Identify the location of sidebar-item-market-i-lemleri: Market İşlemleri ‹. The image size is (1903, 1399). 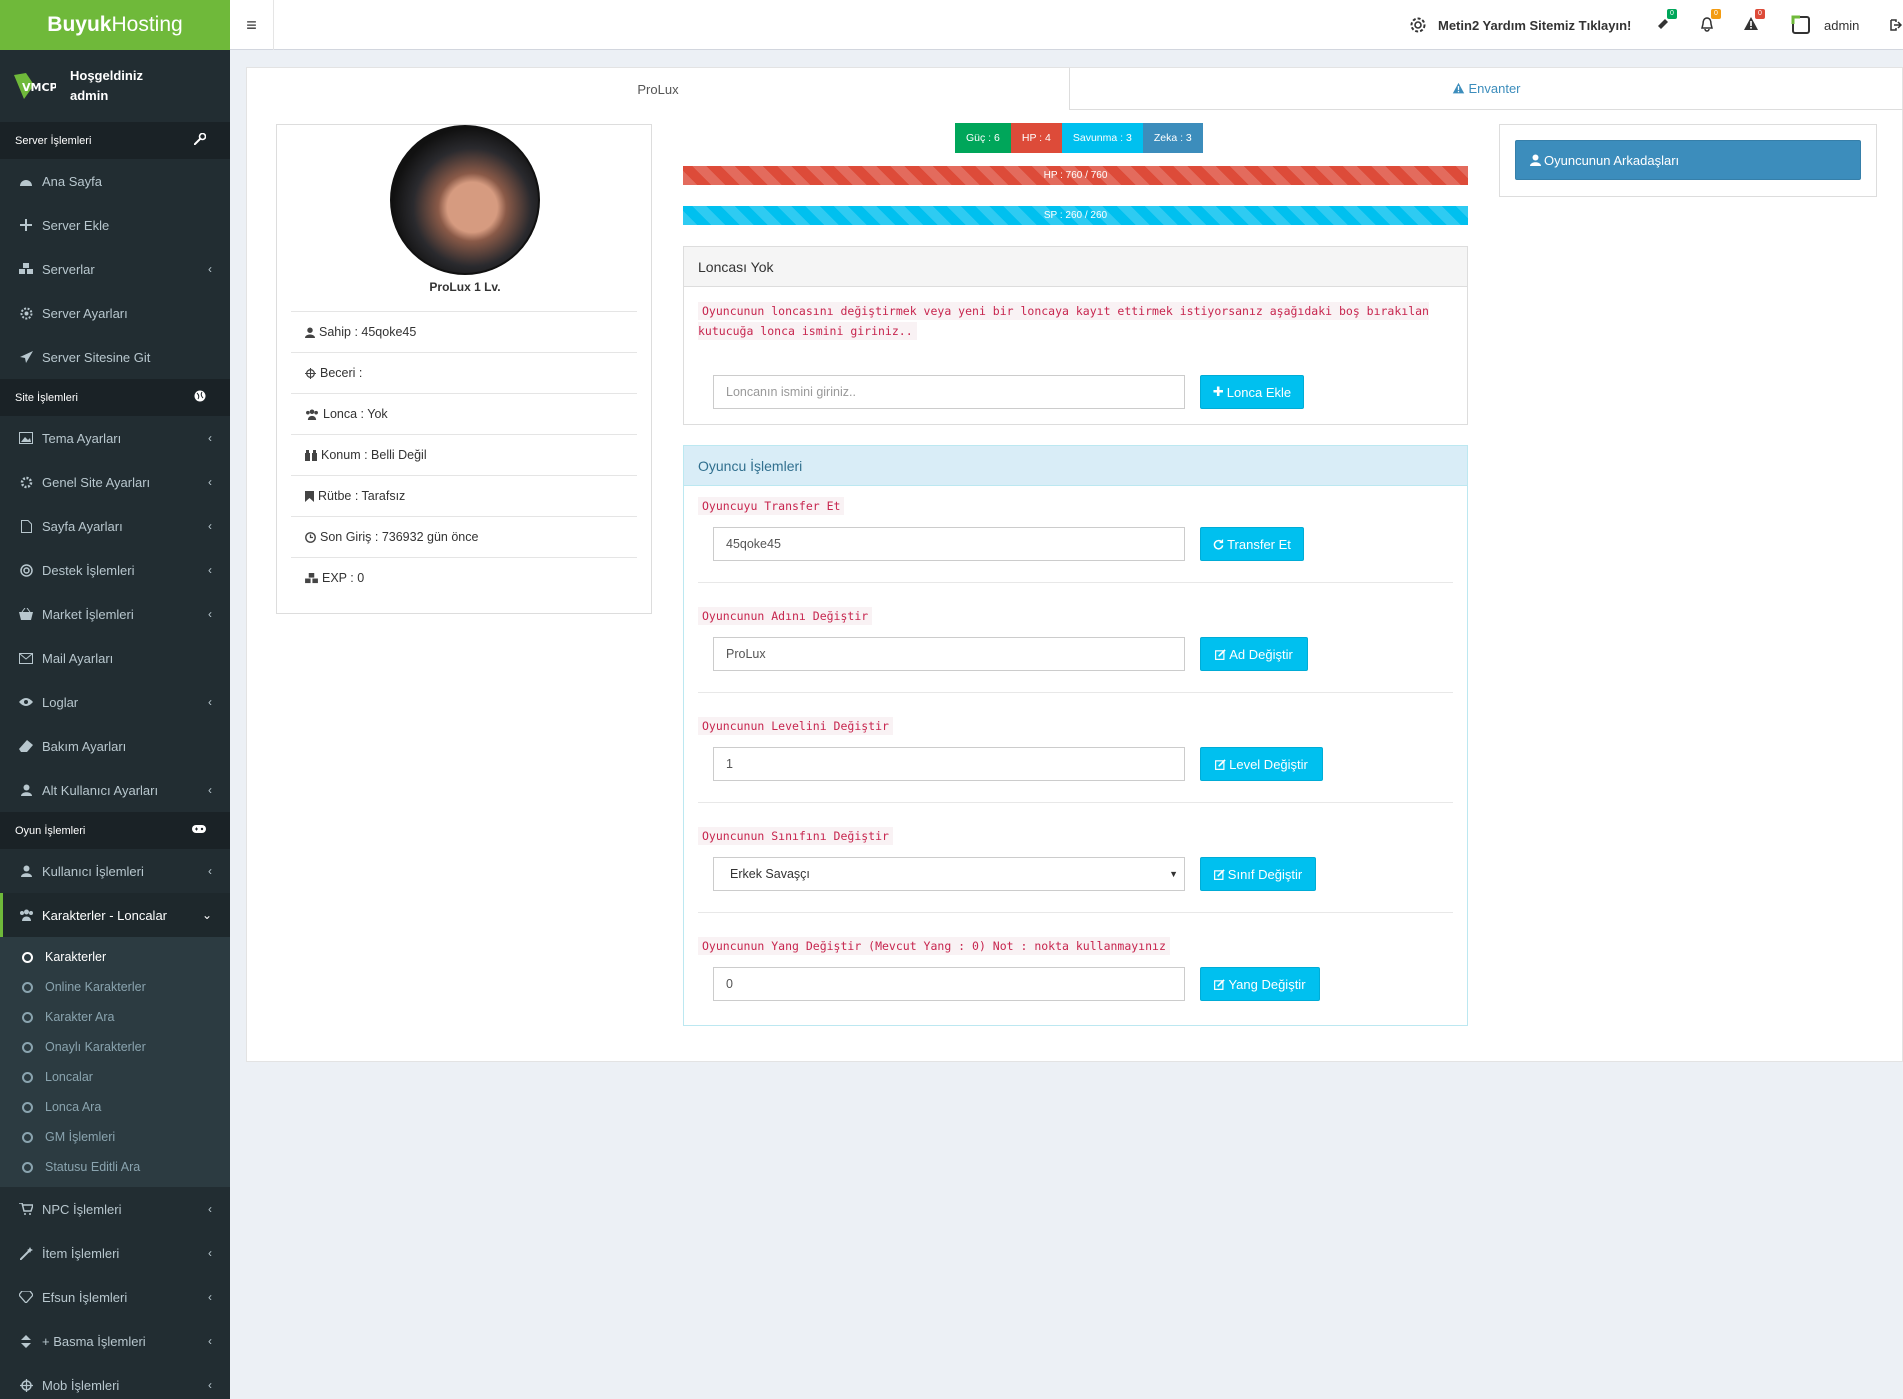
(115, 614).